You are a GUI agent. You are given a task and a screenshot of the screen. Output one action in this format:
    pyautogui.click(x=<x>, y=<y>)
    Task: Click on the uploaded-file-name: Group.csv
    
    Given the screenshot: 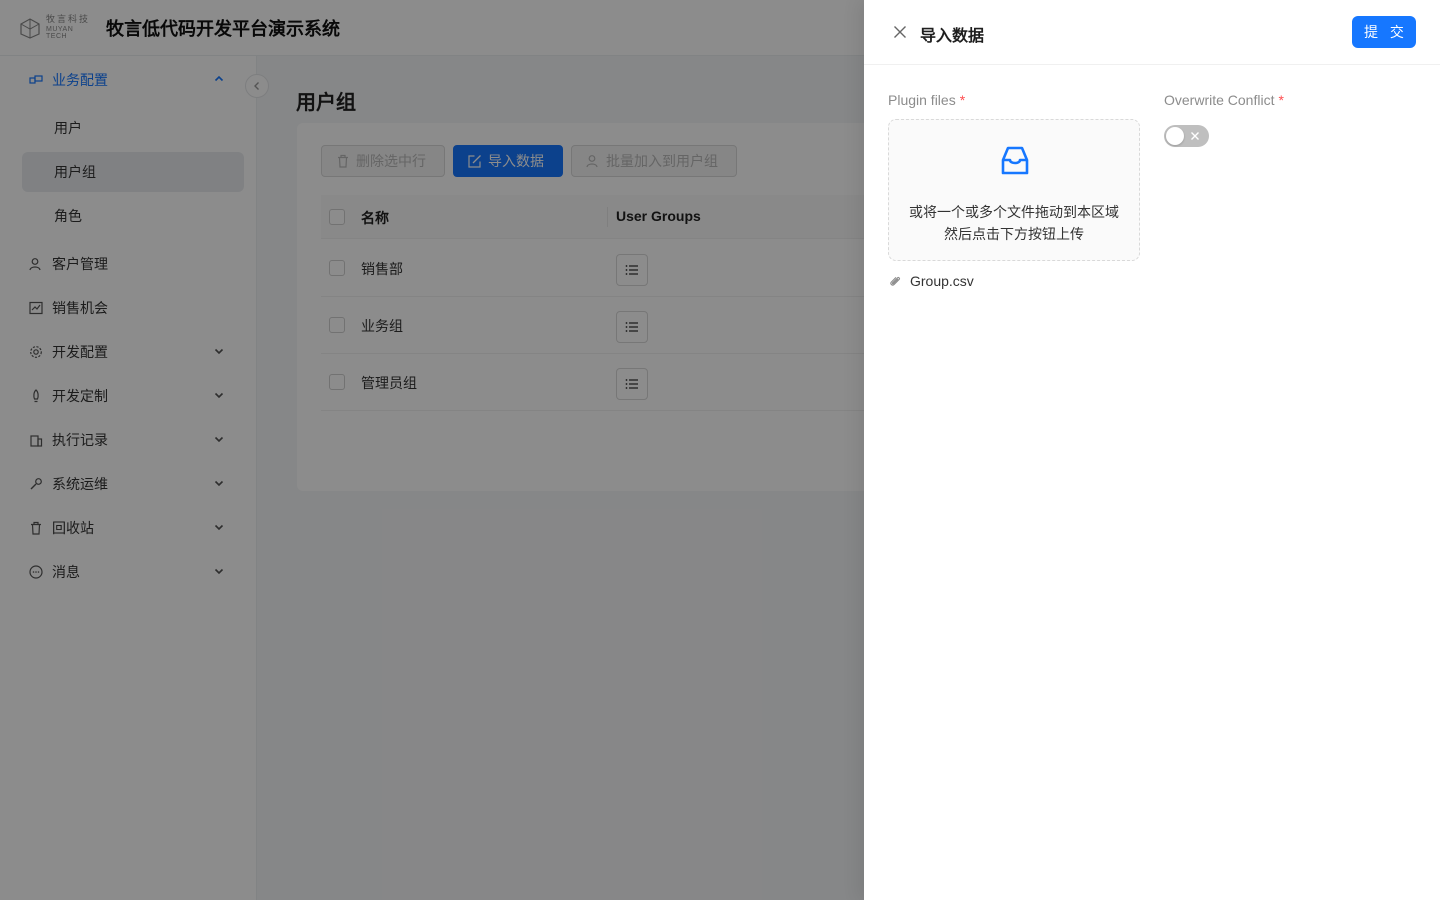 What is the action you would take?
    pyautogui.click(x=942, y=281)
    